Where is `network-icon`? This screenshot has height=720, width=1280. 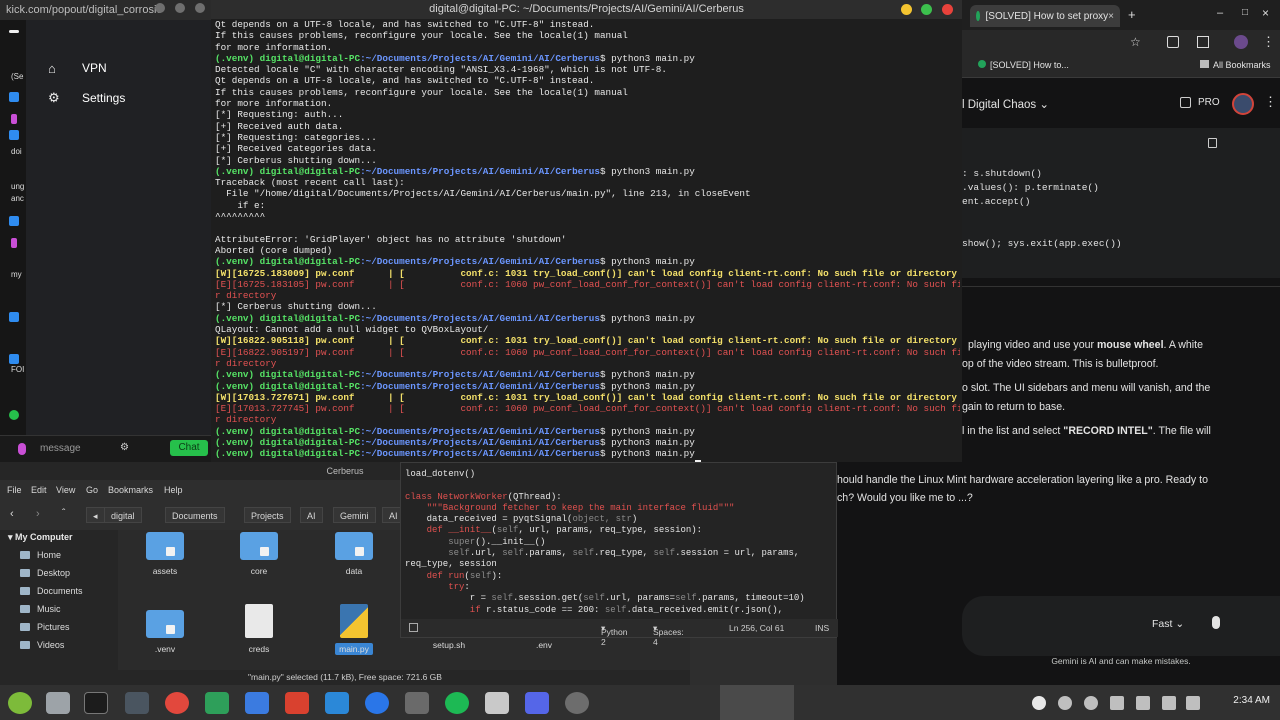 network-icon is located at coordinates (1169, 703).